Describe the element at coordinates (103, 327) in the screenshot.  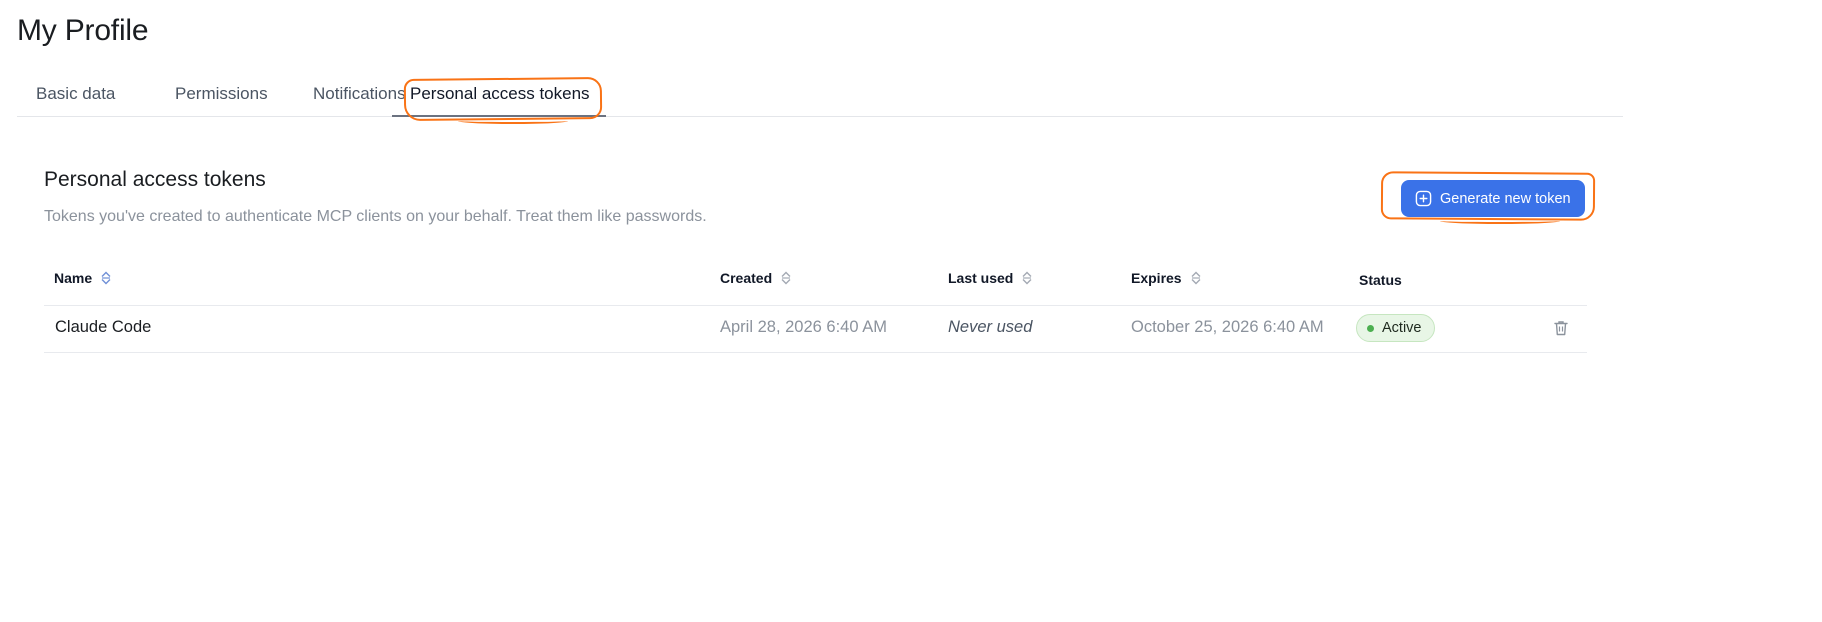
I see `token-name: Claude Code` at that location.